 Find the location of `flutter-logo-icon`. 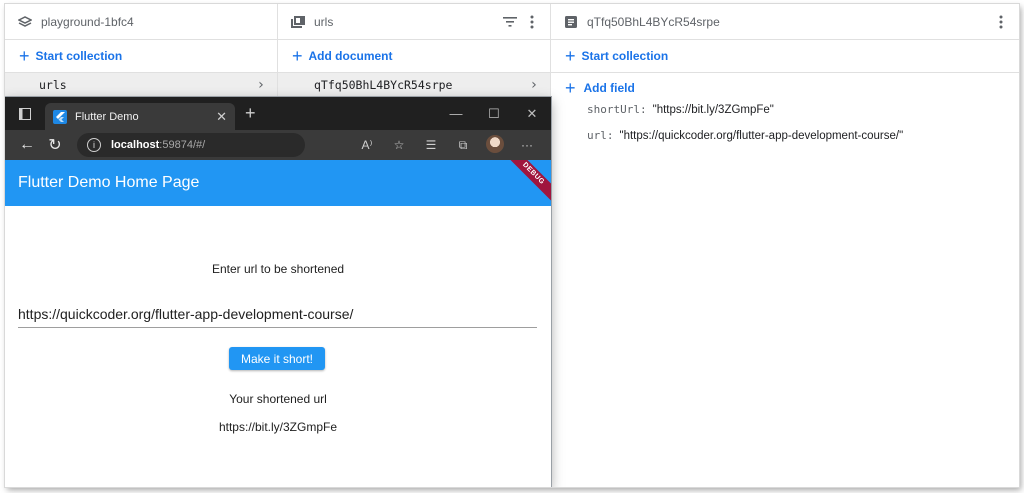

flutter-logo-icon is located at coordinates (60, 116).